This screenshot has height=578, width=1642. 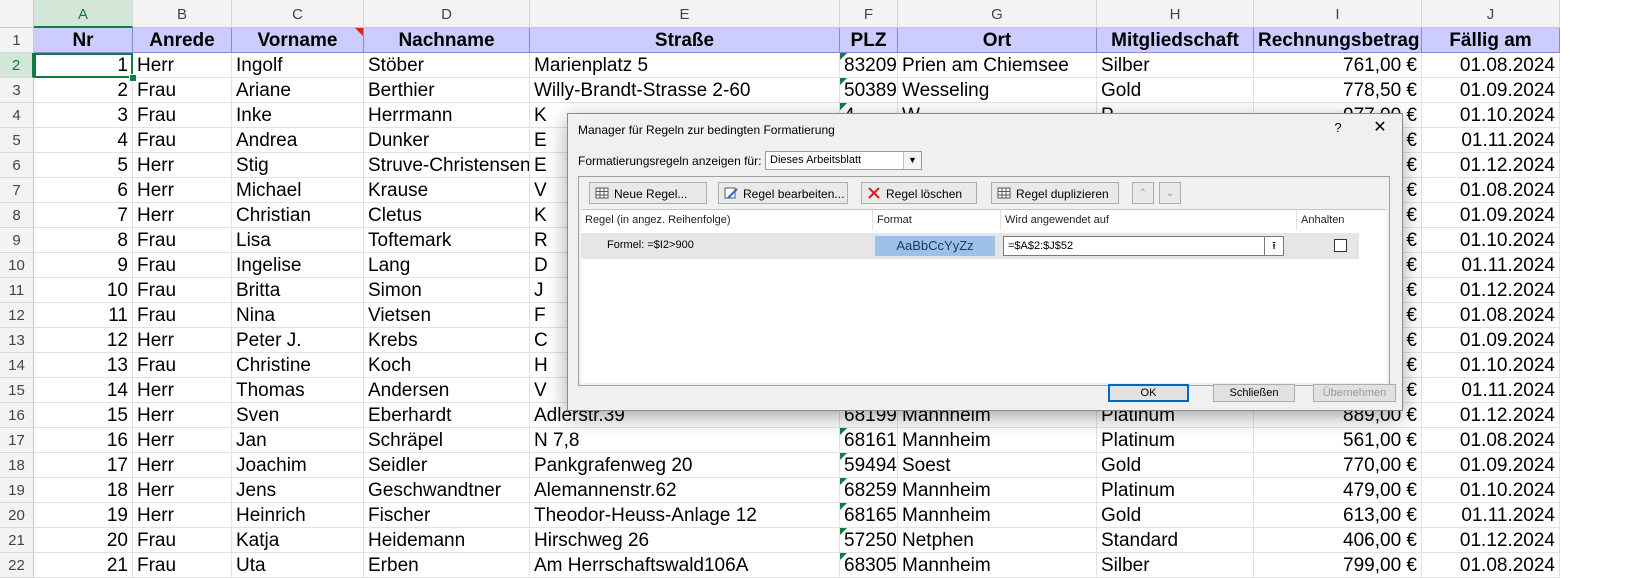 I want to click on cell-f3: 50389, so click(x=869, y=90).